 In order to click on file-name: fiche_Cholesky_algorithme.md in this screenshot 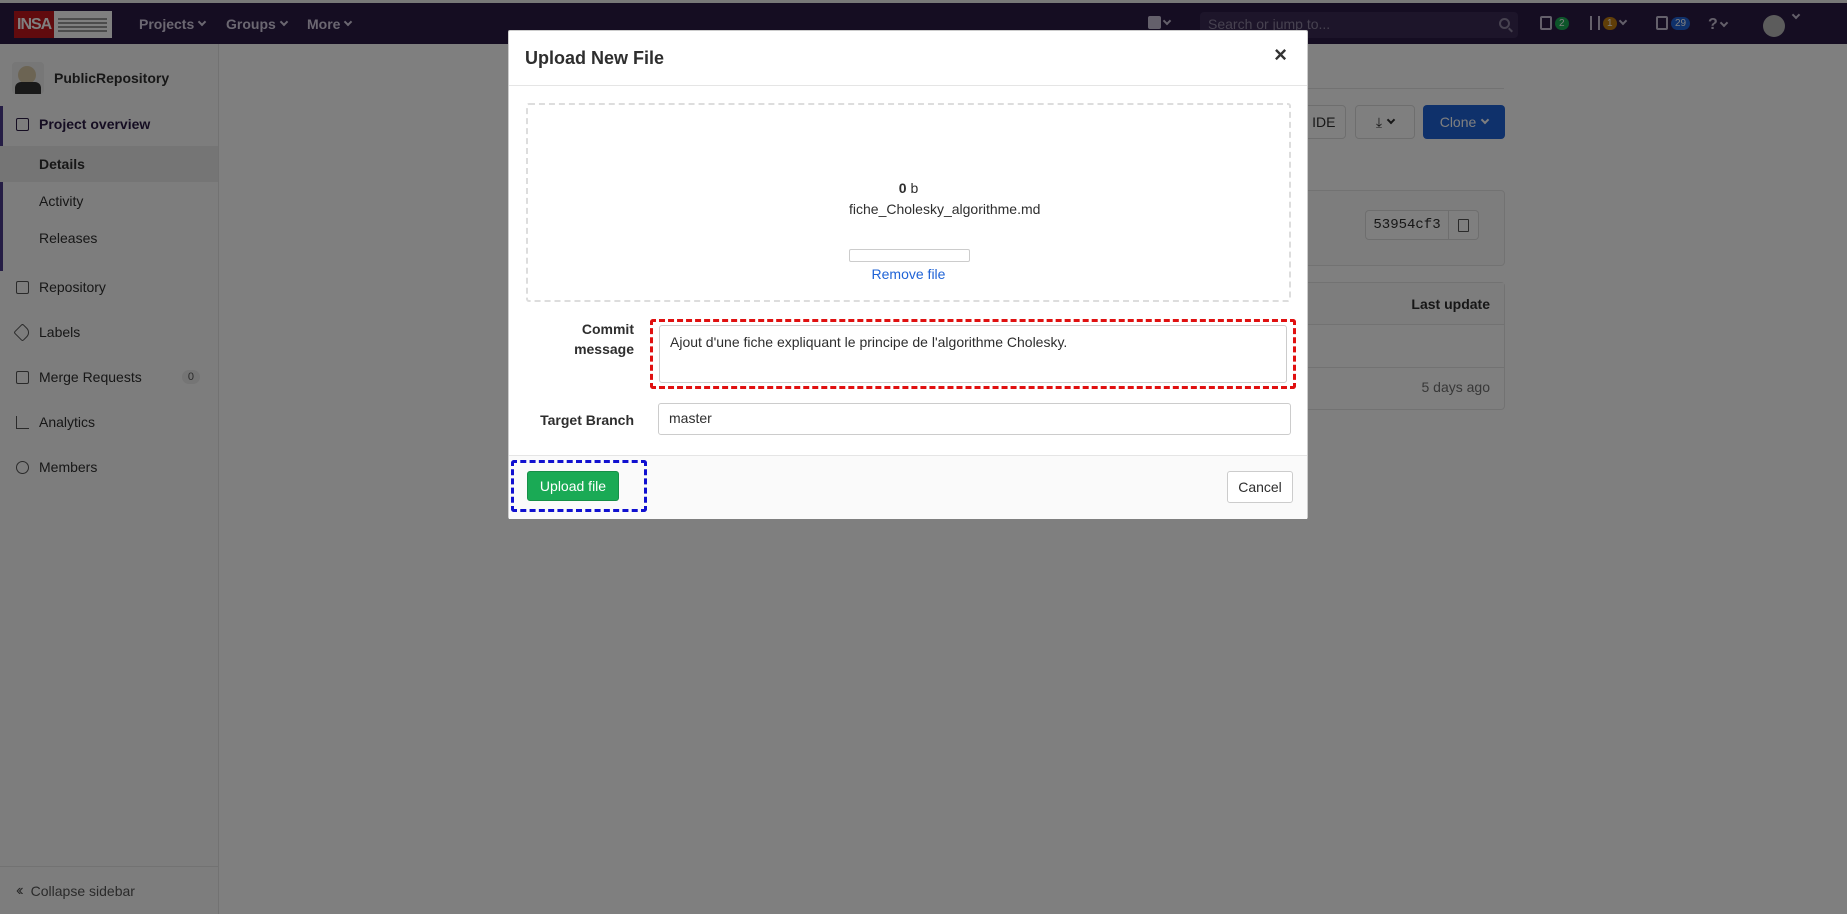, I will do `click(945, 209)`.